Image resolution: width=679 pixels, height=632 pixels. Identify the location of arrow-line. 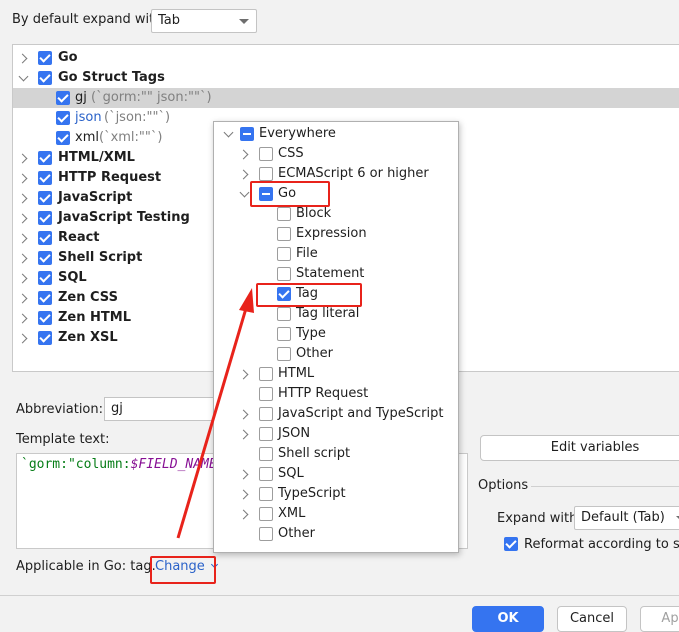
(212, 421).